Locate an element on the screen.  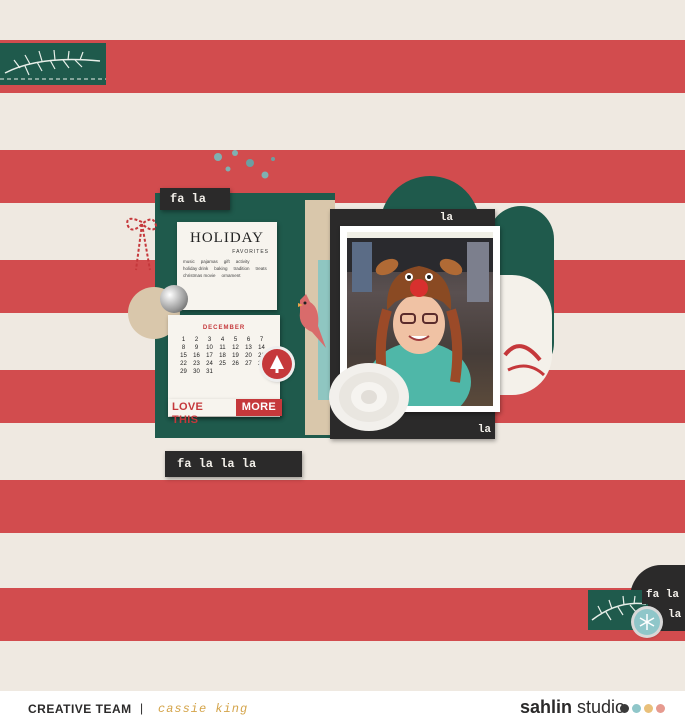
calendar-day: 12 is located at coordinates (235, 348).